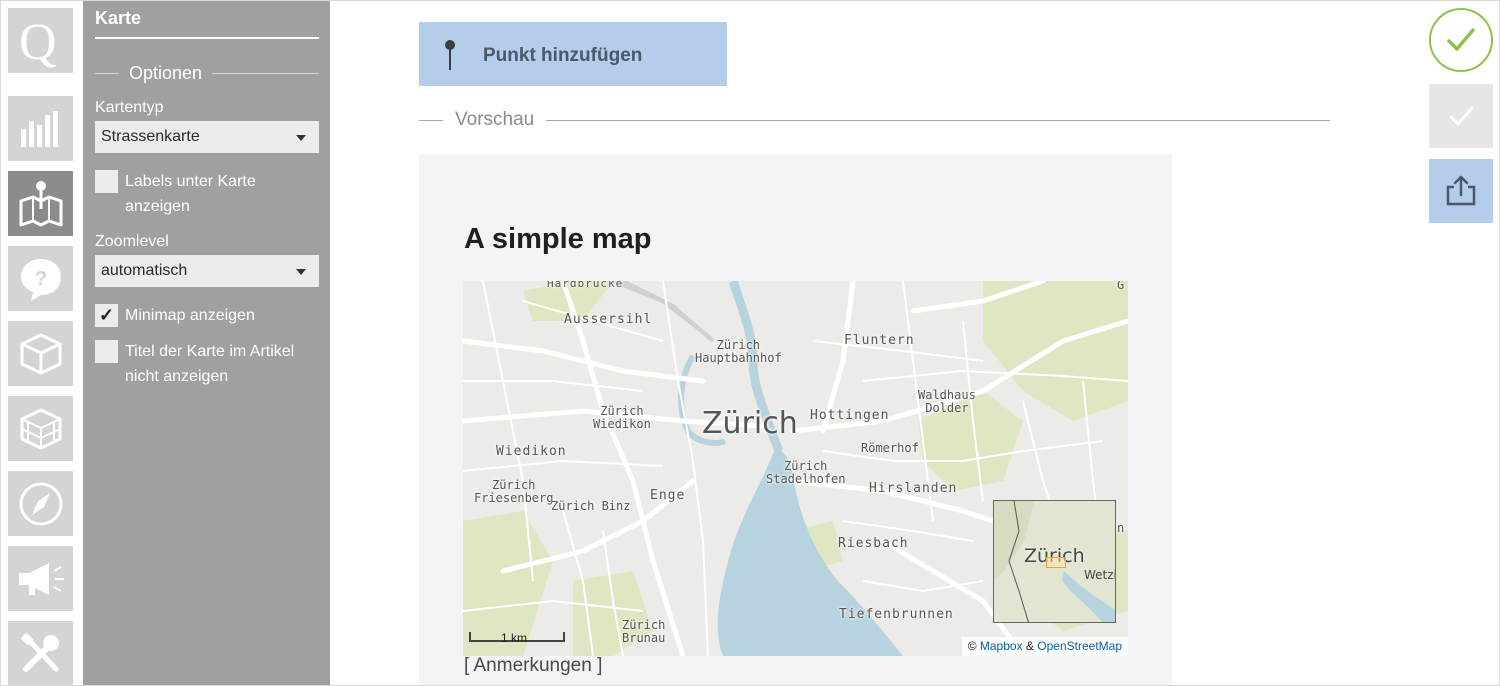  What do you see at coordinates (896, 614) in the screenshot?
I see `place-label: Tiefenbrunnen` at bounding box center [896, 614].